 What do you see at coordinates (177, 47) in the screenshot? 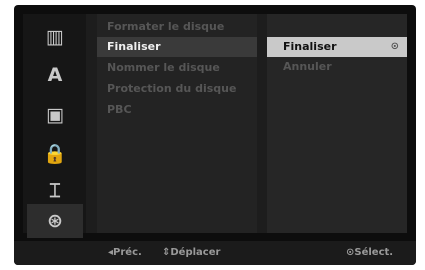
I see `menu-item-finalize: Finaliser` at bounding box center [177, 47].